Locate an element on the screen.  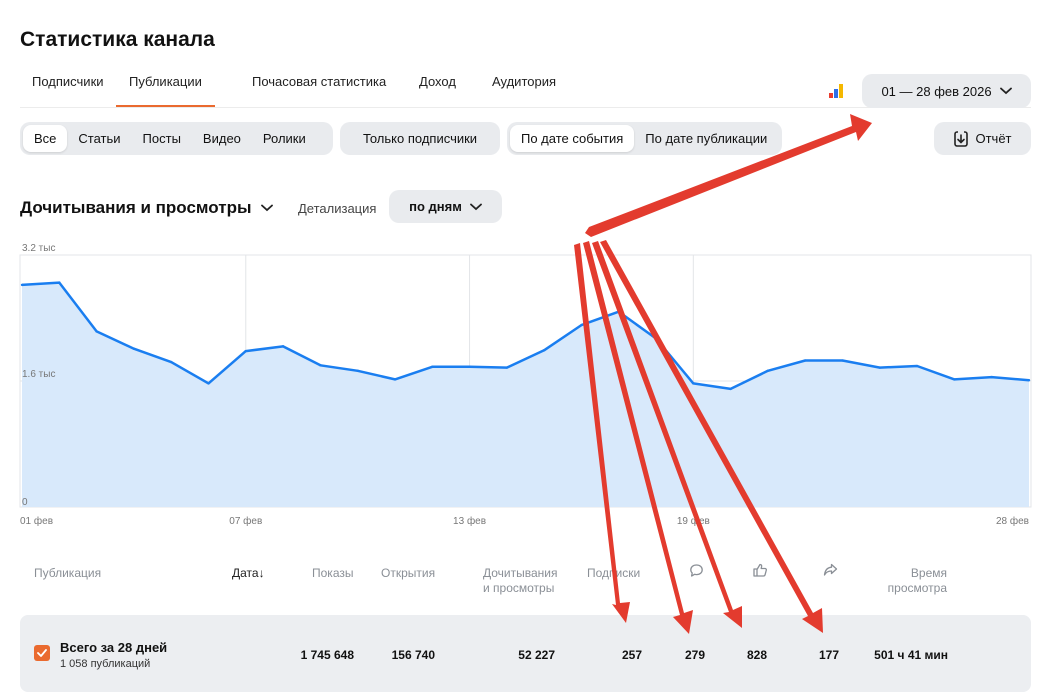
metric-selector: Дочитывания и просмотры is located at coordinates (147, 208).